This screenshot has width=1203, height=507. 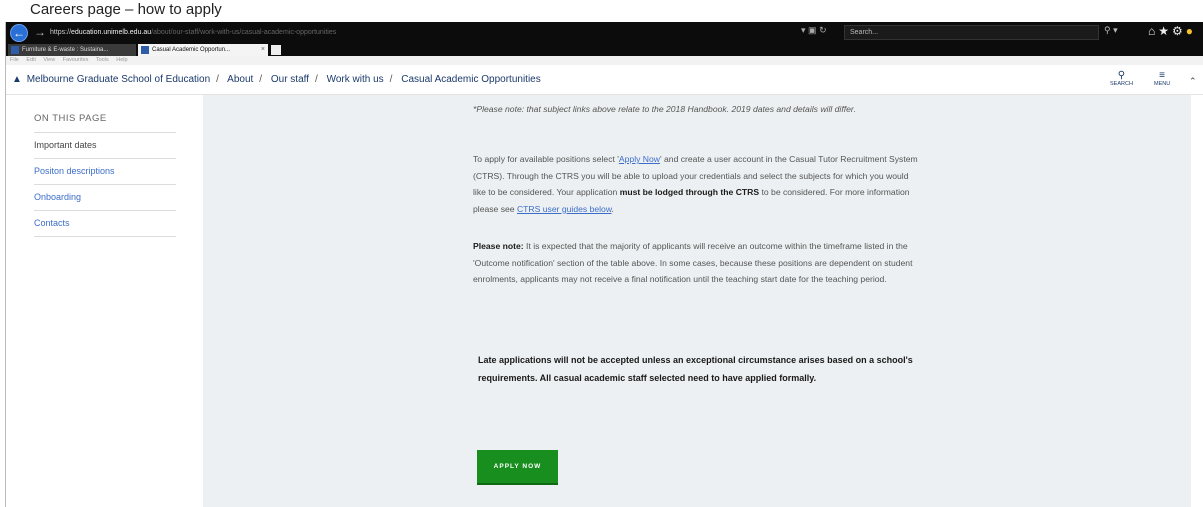 What do you see at coordinates (601, 11) in the screenshot?
I see `caption-strip: Careers page – how to apply` at bounding box center [601, 11].